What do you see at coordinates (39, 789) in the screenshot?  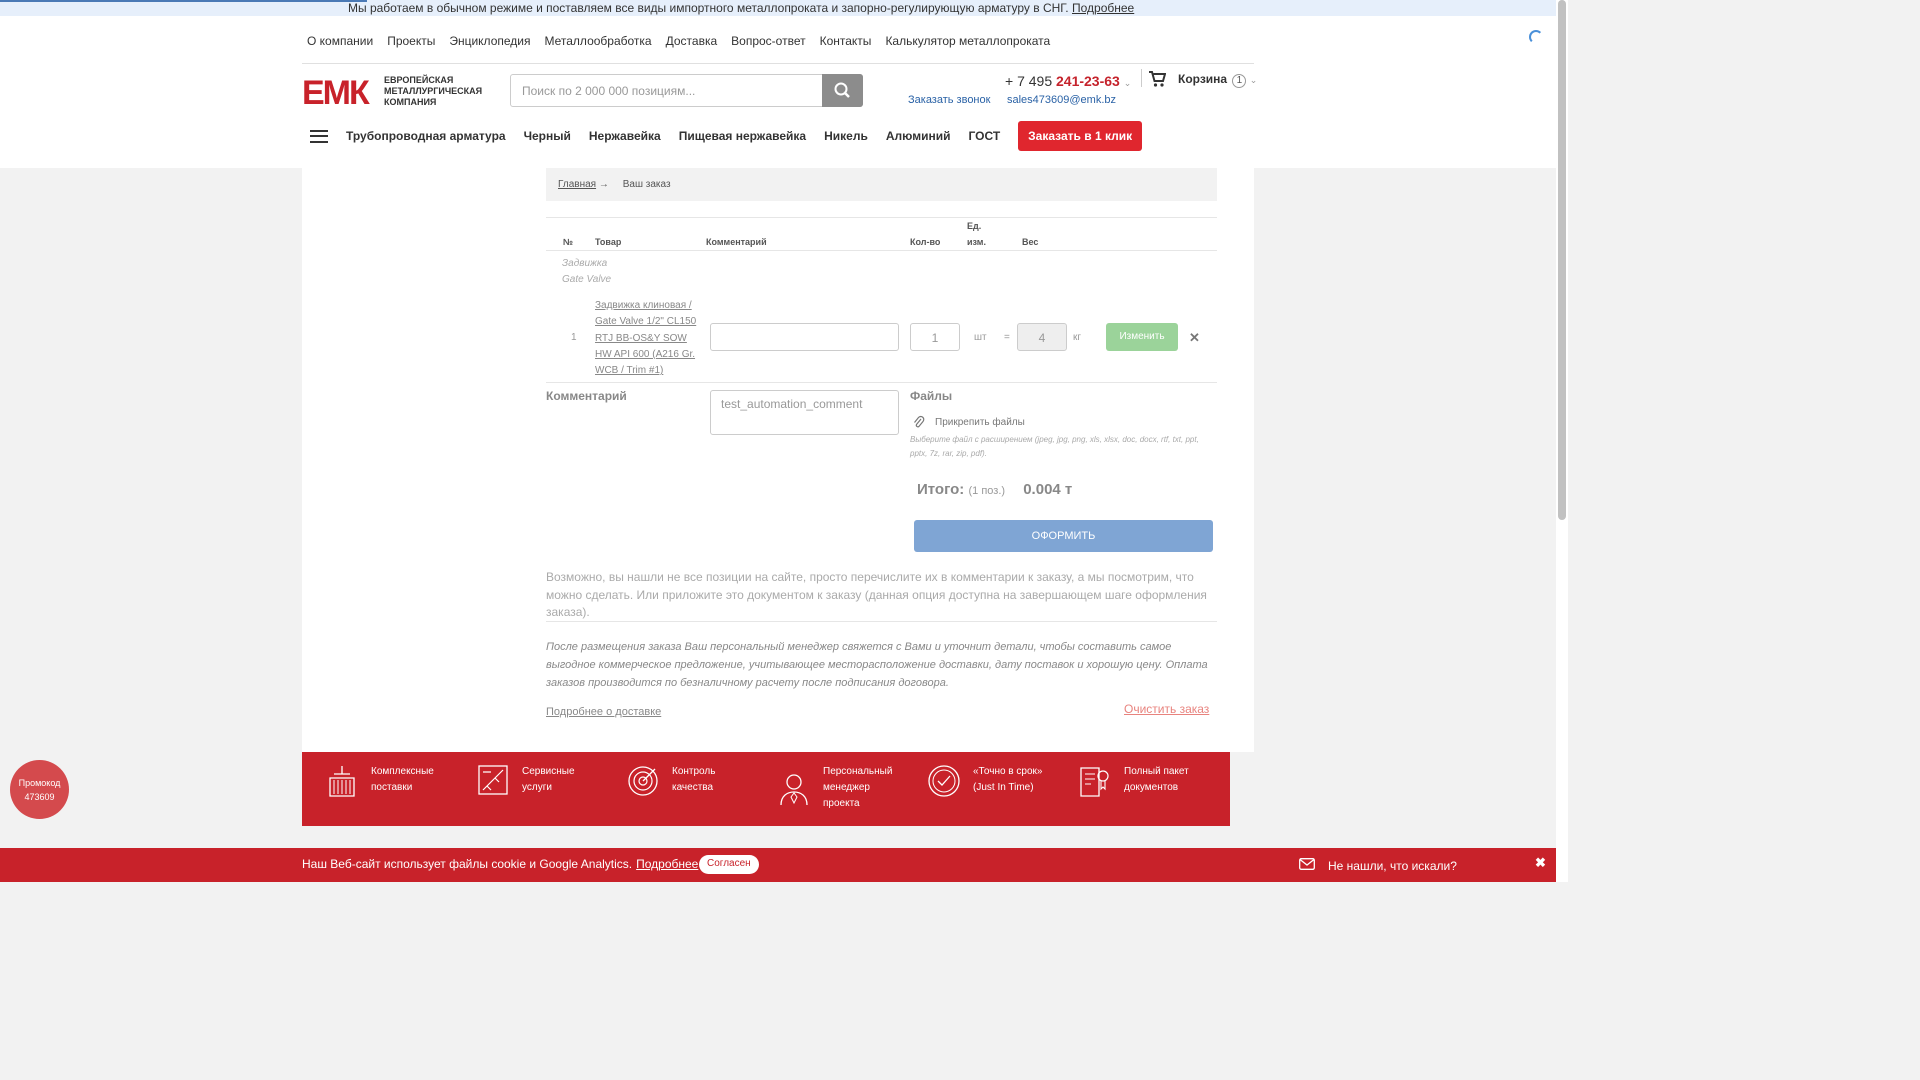 I see `promo-code-badge: Промокод 473609` at bounding box center [39, 789].